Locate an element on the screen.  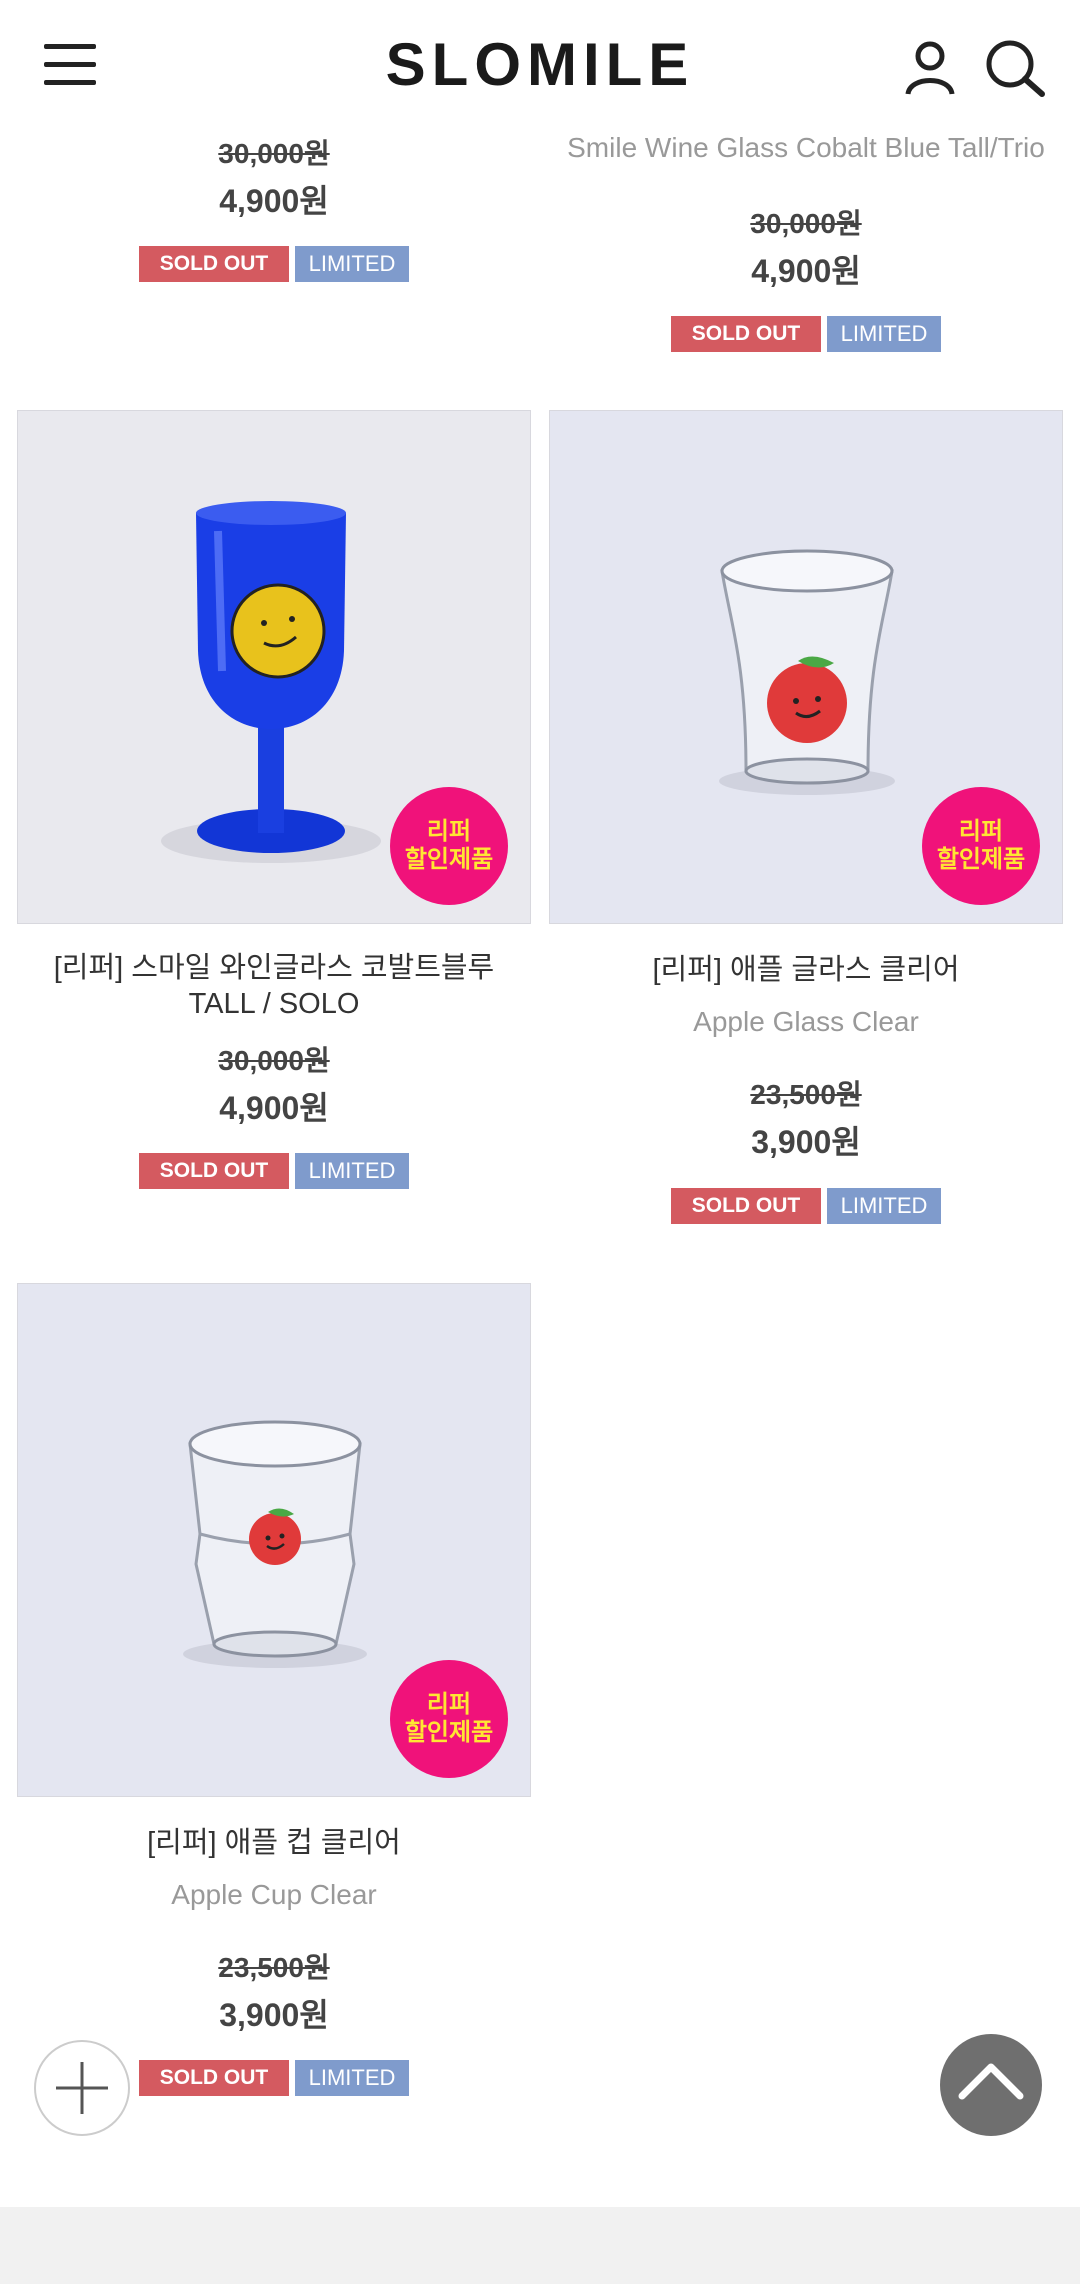
search-icon is located at coordinates (1016, 70).